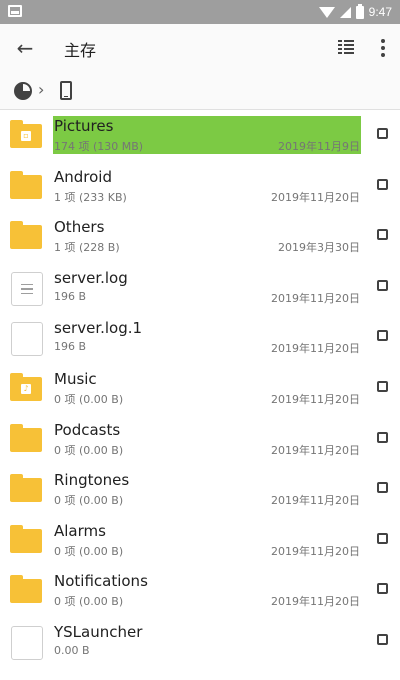  What do you see at coordinates (75, 378) in the screenshot?
I see `file-name: Music` at bounding box center [75, 378].